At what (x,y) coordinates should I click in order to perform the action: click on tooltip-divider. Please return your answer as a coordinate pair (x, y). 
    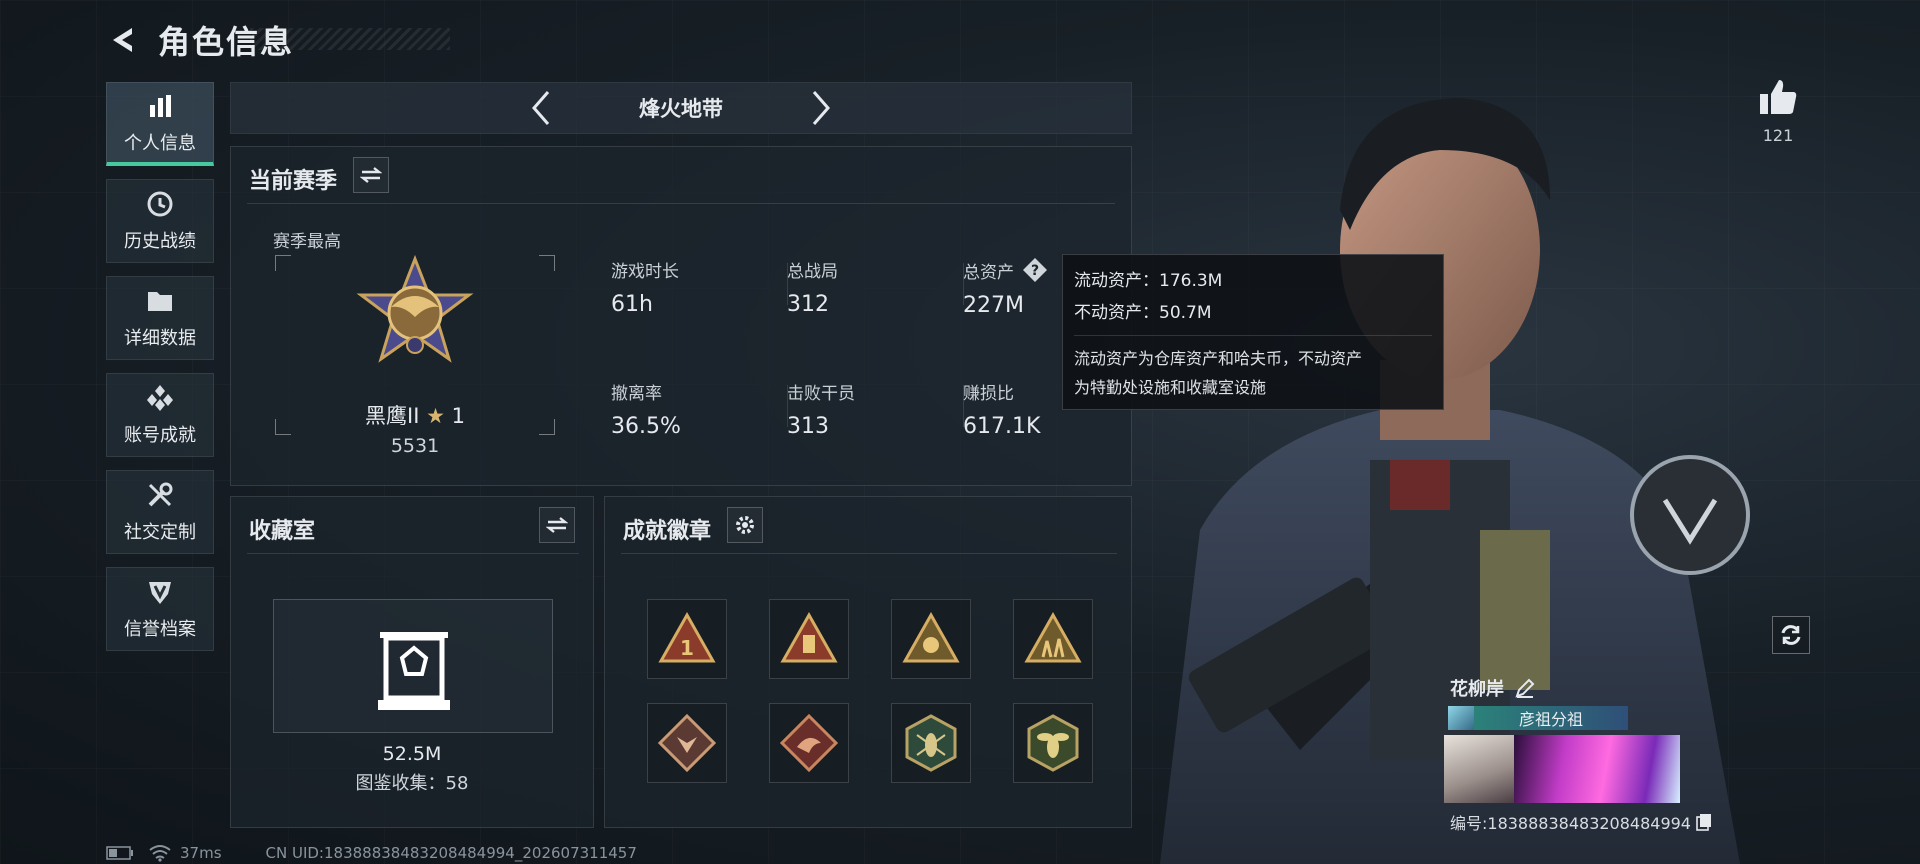
    Looking at the image, I should click on (1253, 335).